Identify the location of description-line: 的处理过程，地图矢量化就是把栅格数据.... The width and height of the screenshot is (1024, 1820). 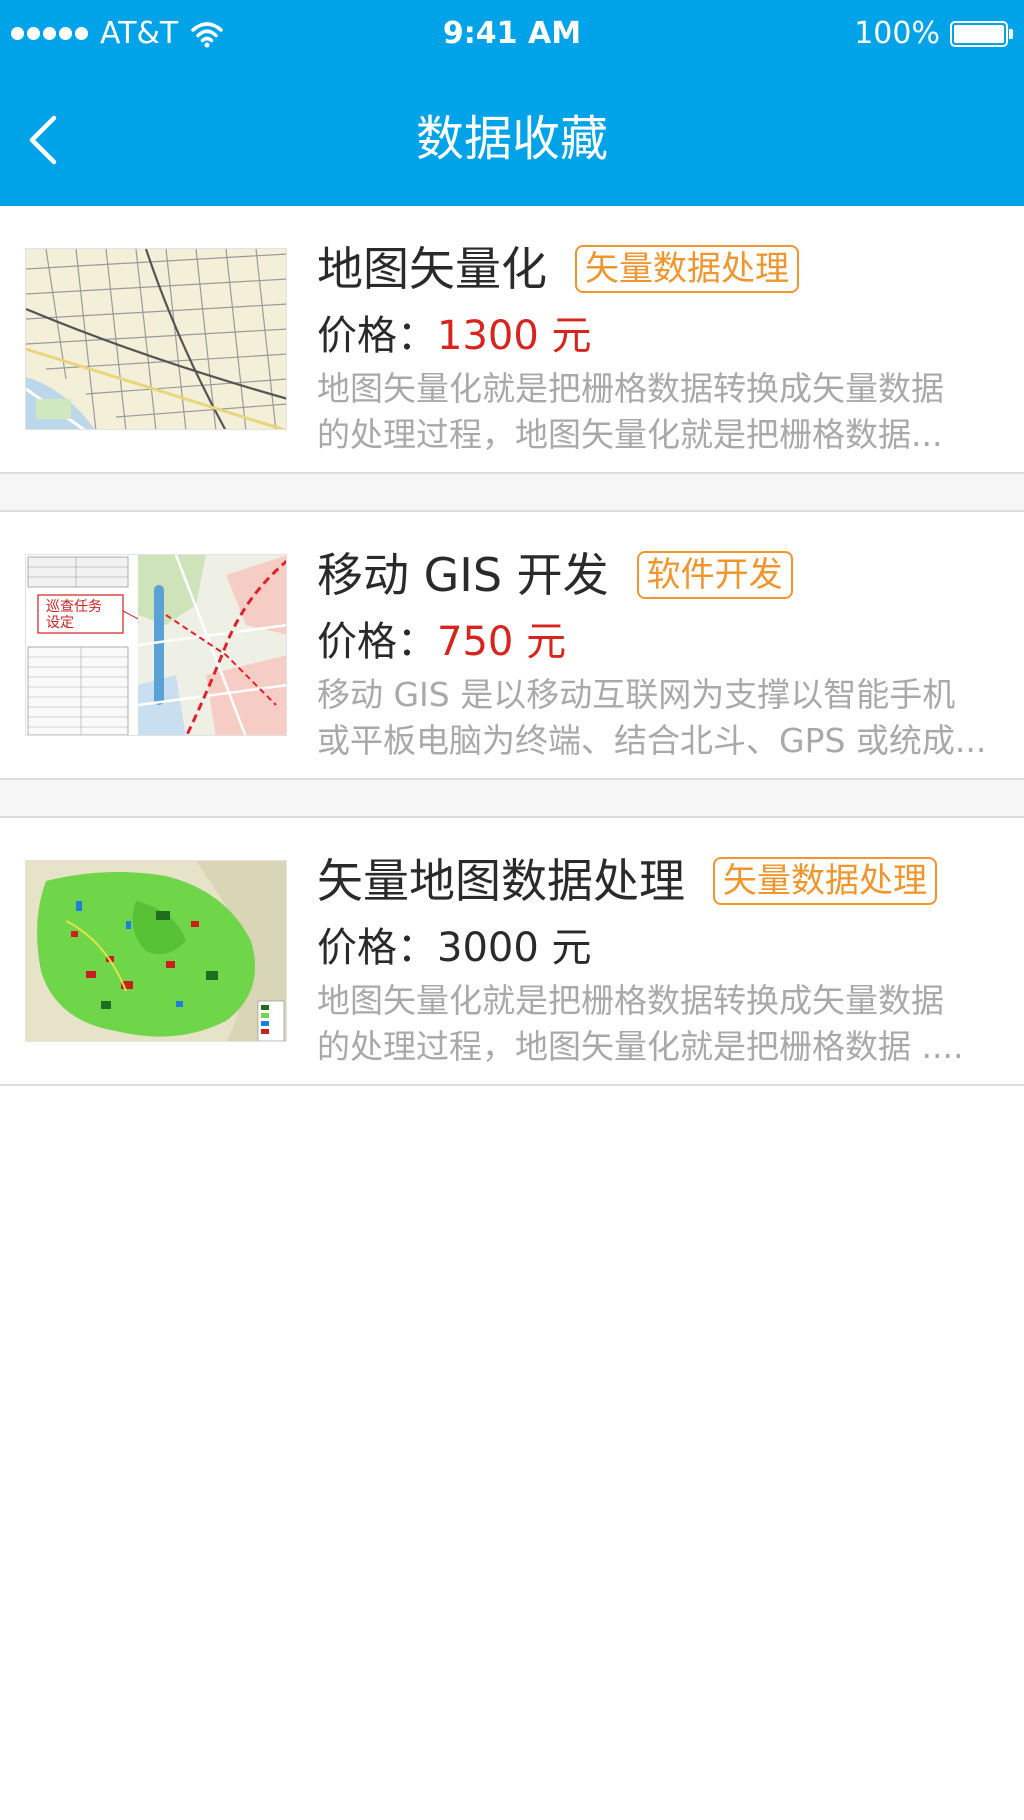
(630, 434).